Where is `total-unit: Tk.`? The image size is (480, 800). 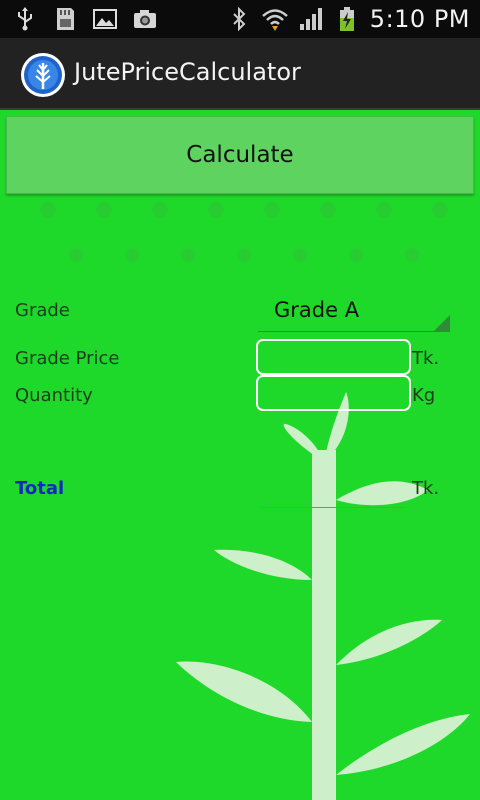
total-unit: Tk. is located at coordinates (426, 488).